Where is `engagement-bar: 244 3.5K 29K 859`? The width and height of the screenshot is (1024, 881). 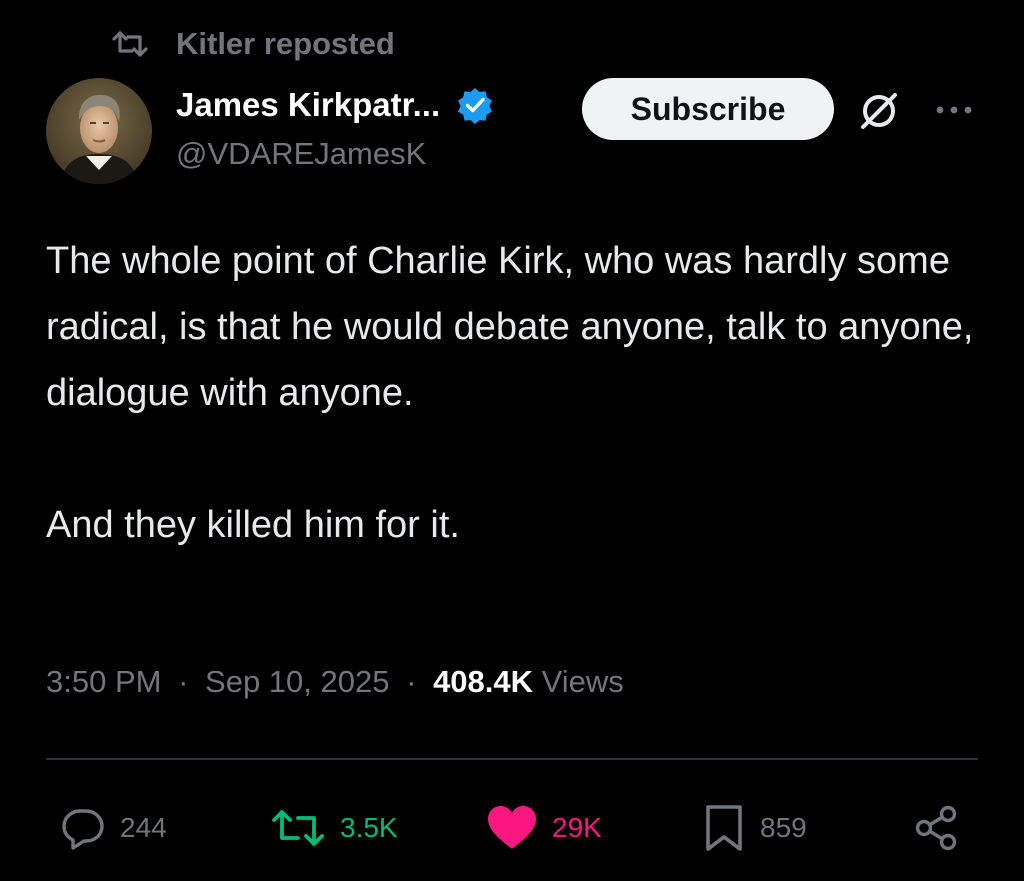
engagement-bar: 244 3.5K 29K 859 is located at coordinates (512, 828).